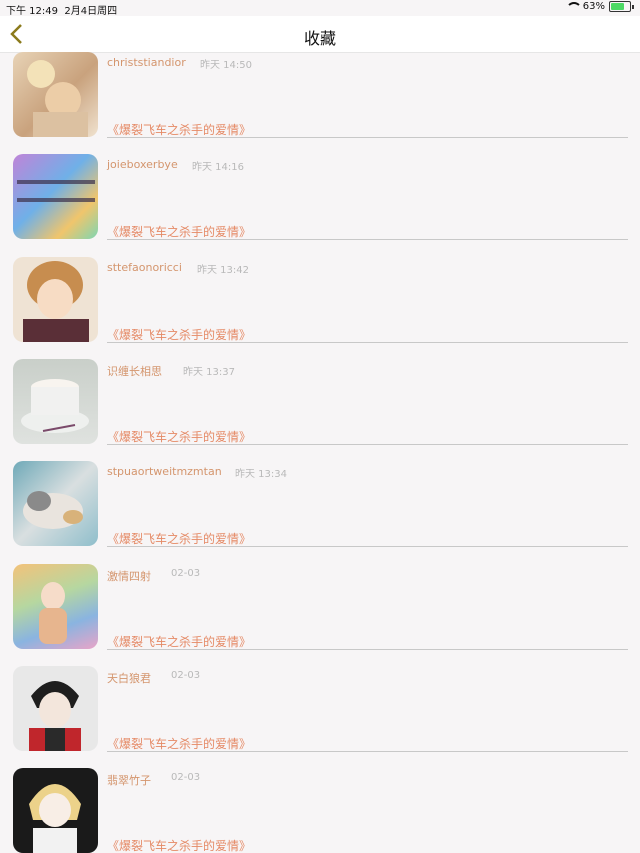 The image size is (640, 853). What do you see at coordinates (320, 615) in the screenshot?
I see `list-item: 激情四射 02-03 《爆裂飞车之杀手的爱情》` at bounding box center [320, 615].